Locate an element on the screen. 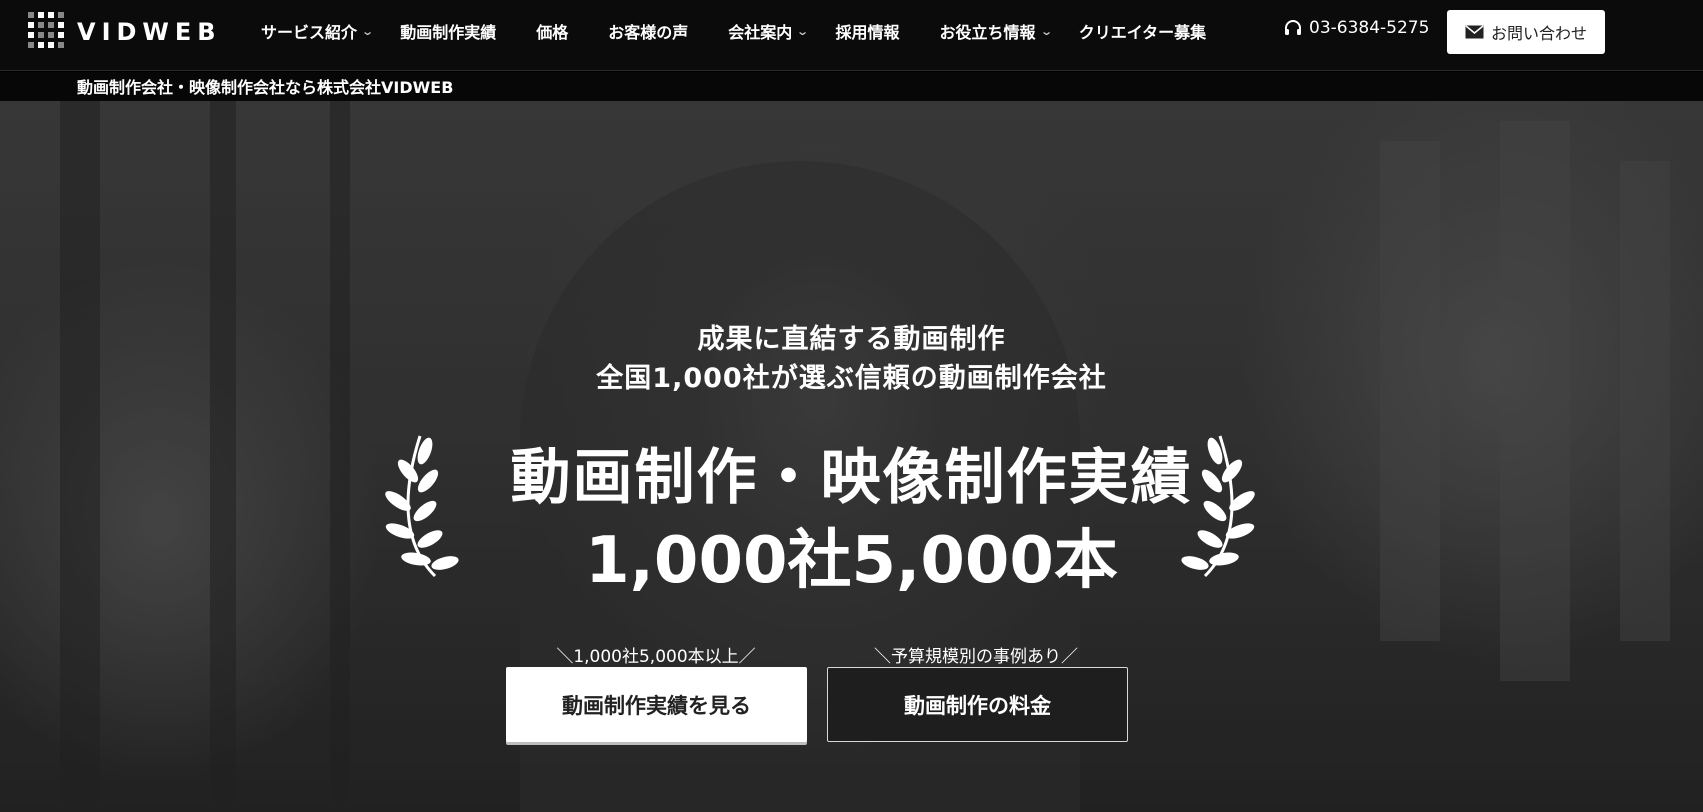 The height and width of the screenshot is (812, 1703). nav-item-label: クリエイター募集 is located at coordinates (1142, 32).